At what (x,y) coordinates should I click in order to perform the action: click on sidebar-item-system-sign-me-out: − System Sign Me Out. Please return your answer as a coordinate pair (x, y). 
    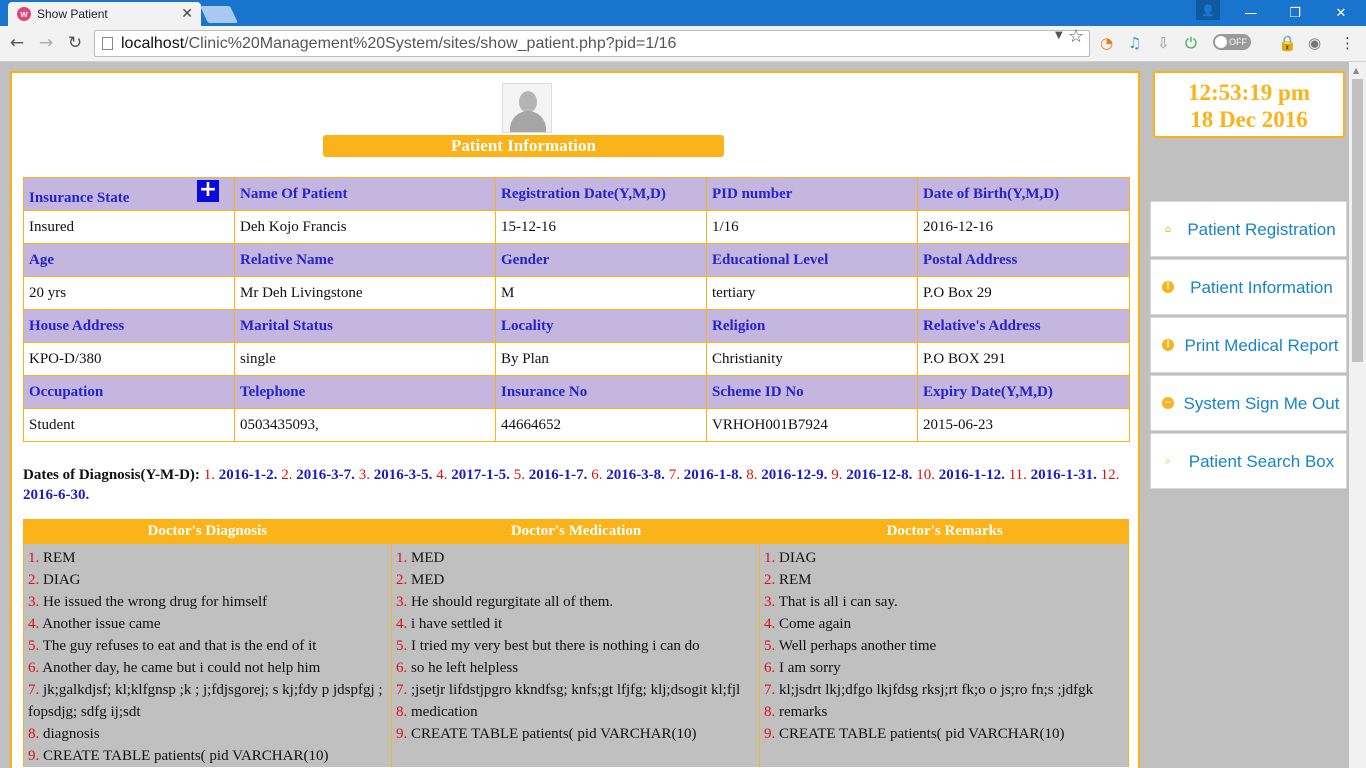
    Looking at the image, I should click on (1248, 403).